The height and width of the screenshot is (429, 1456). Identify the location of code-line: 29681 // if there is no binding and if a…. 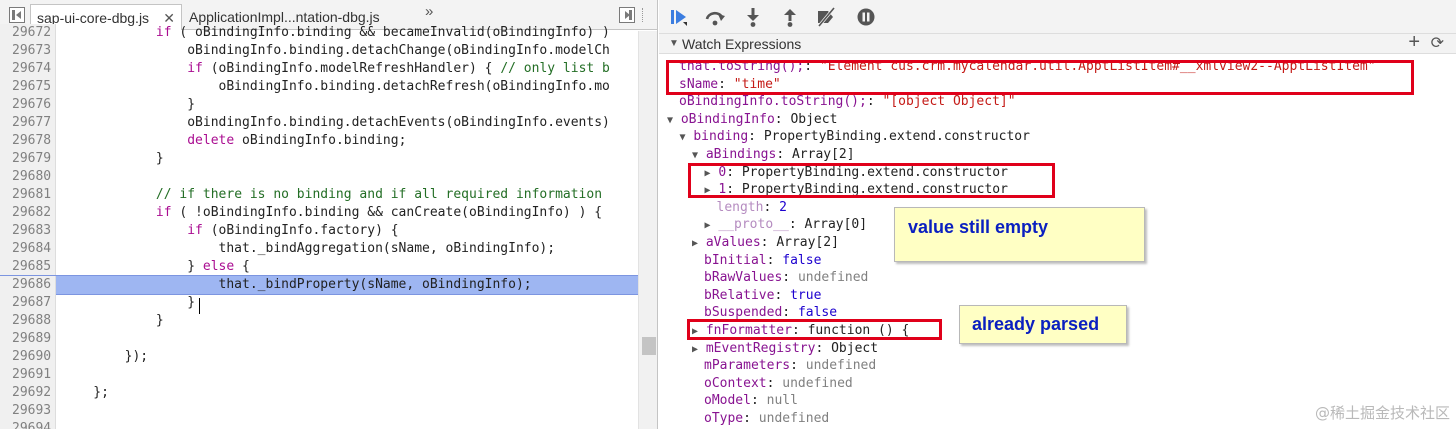
(319, 195).